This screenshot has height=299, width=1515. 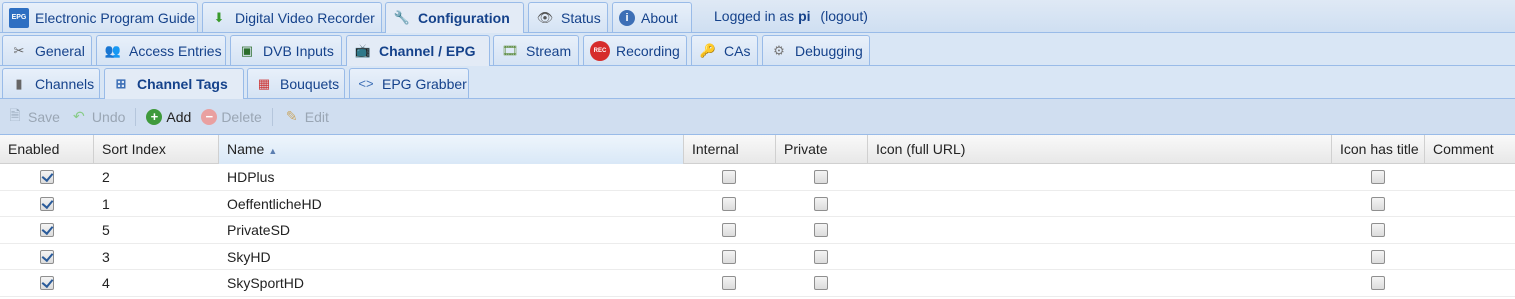 What do you see at coordinates (106, 230) in the screenshot?
I see `sort-index-cell: 5` at bounding box center [106, 230].